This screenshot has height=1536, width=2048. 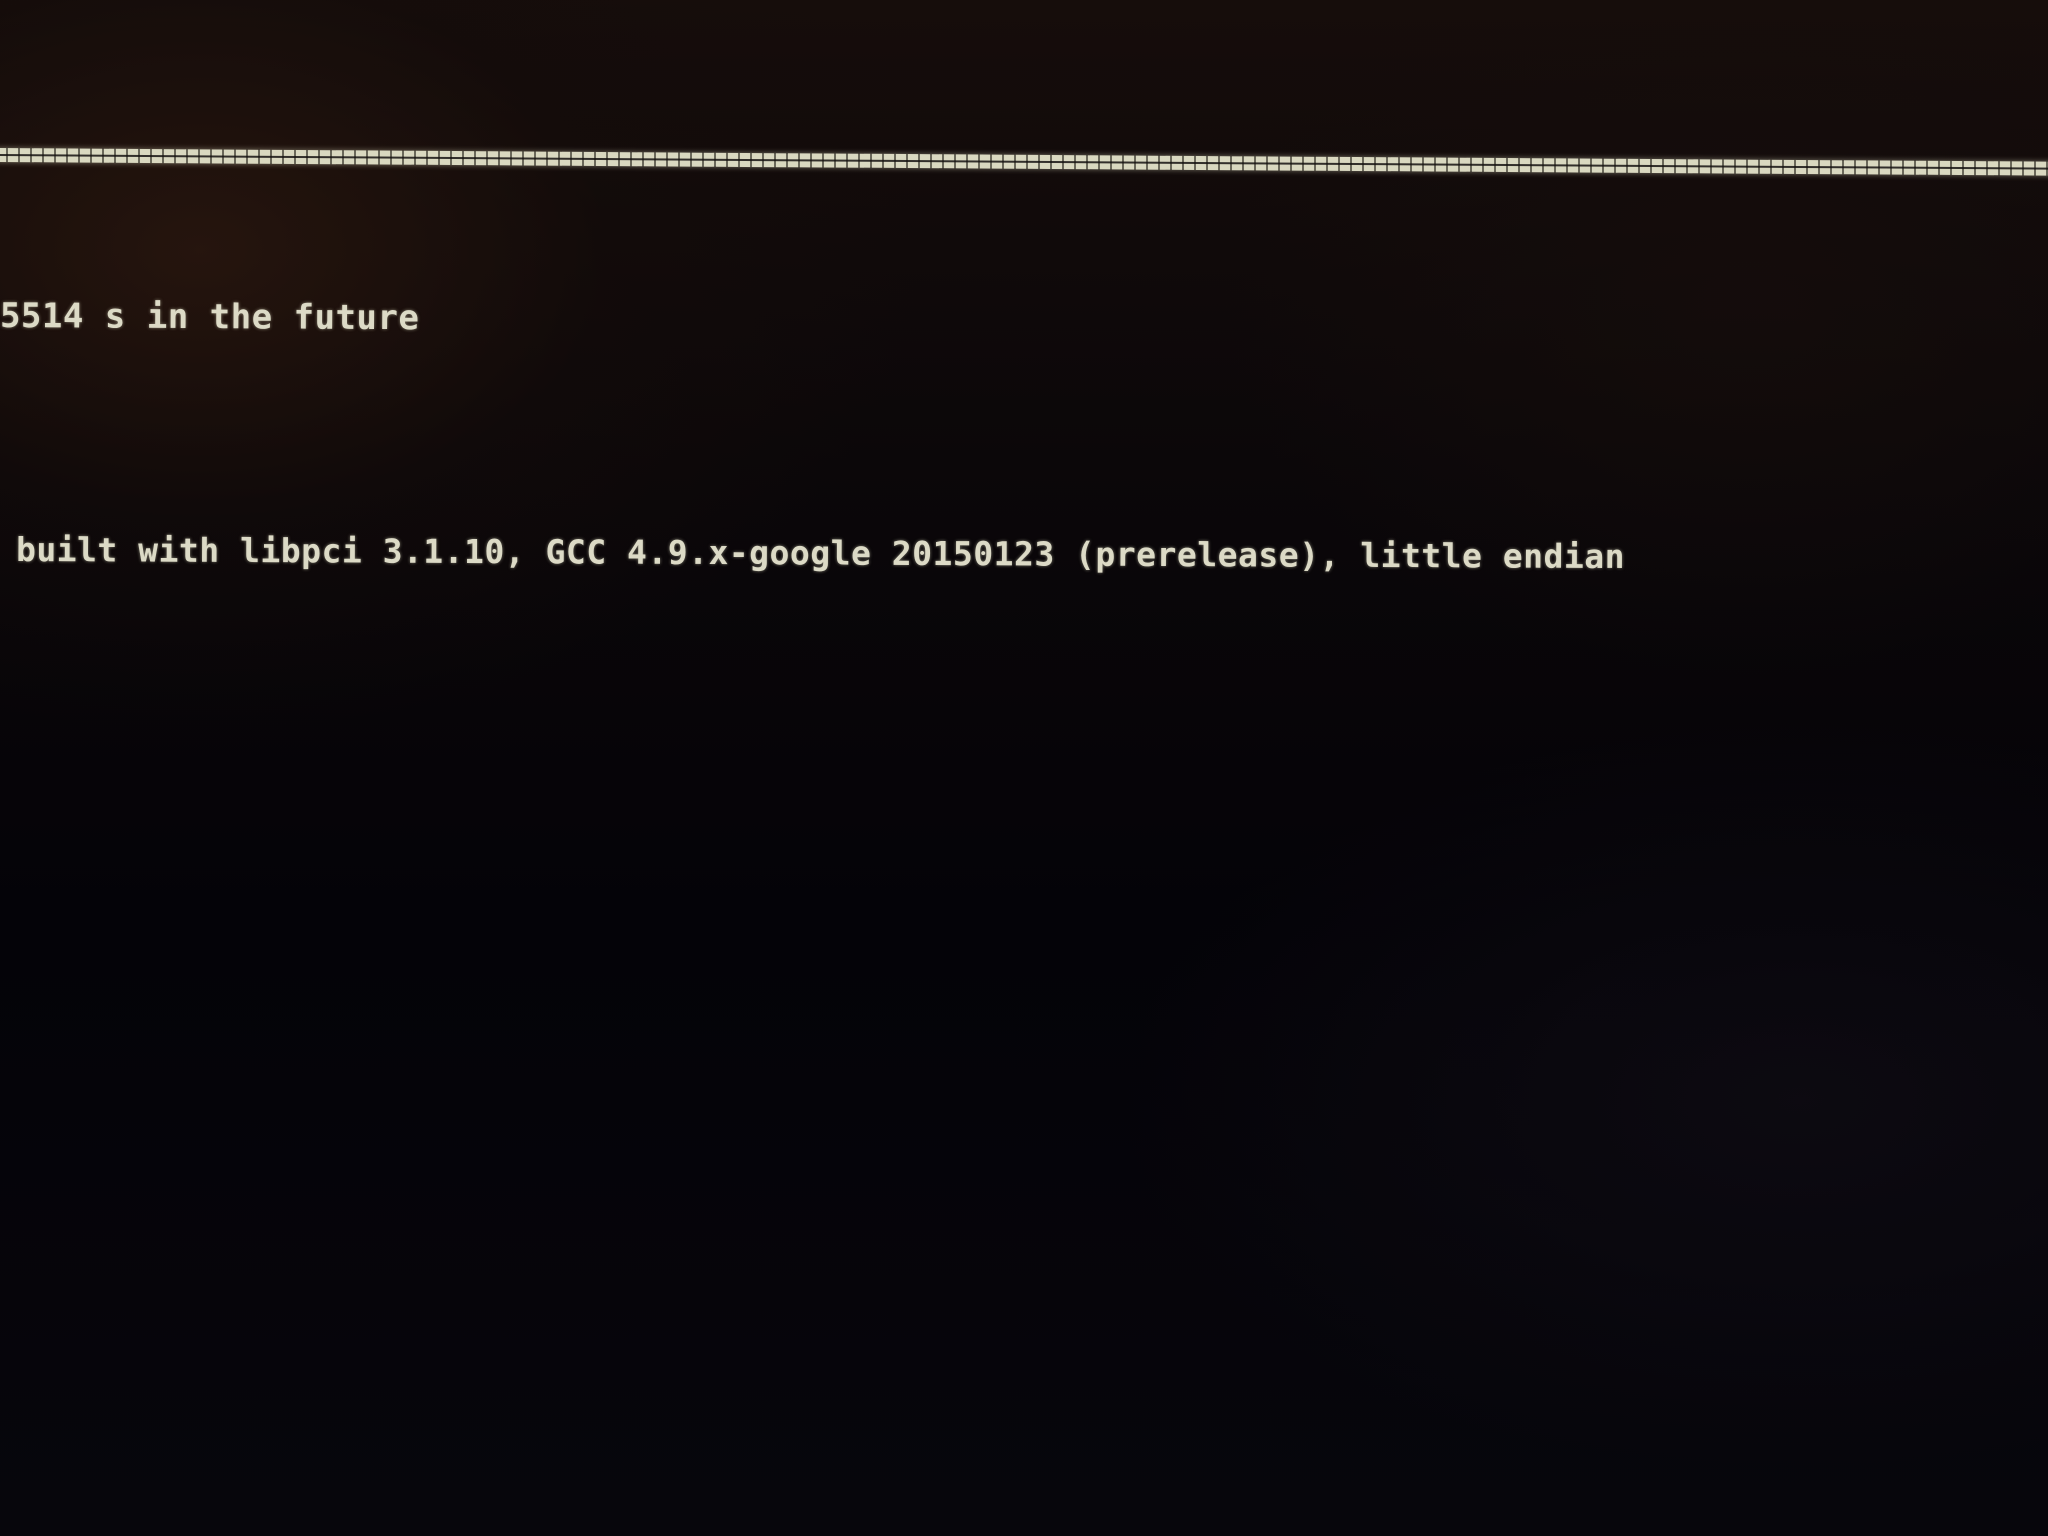 What do you see at coordinates (210, 317) in the screenshot?
I see `console-line-clock-skew: 5514 s in the future` at bounding box center [210, 317].